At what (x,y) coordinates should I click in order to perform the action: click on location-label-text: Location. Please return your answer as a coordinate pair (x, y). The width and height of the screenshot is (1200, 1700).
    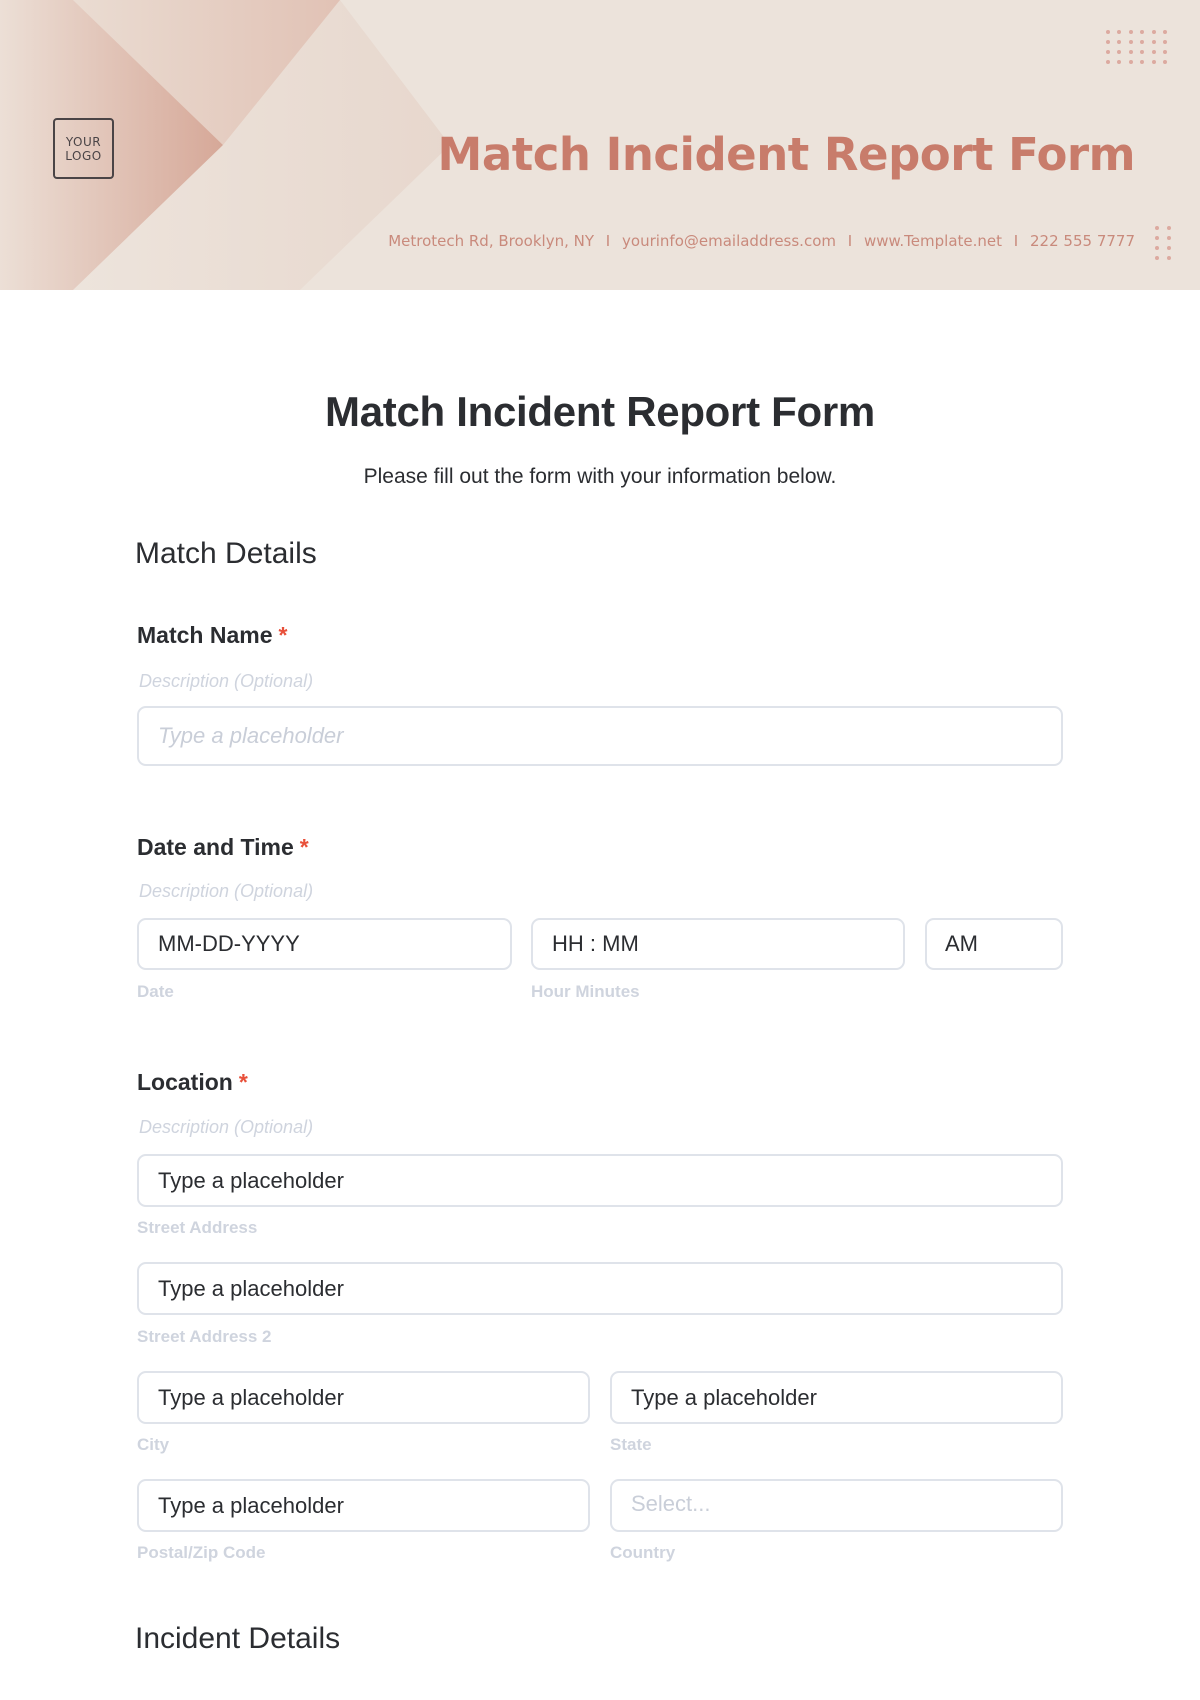
    Looking at the image, I should click on (185, 1082).